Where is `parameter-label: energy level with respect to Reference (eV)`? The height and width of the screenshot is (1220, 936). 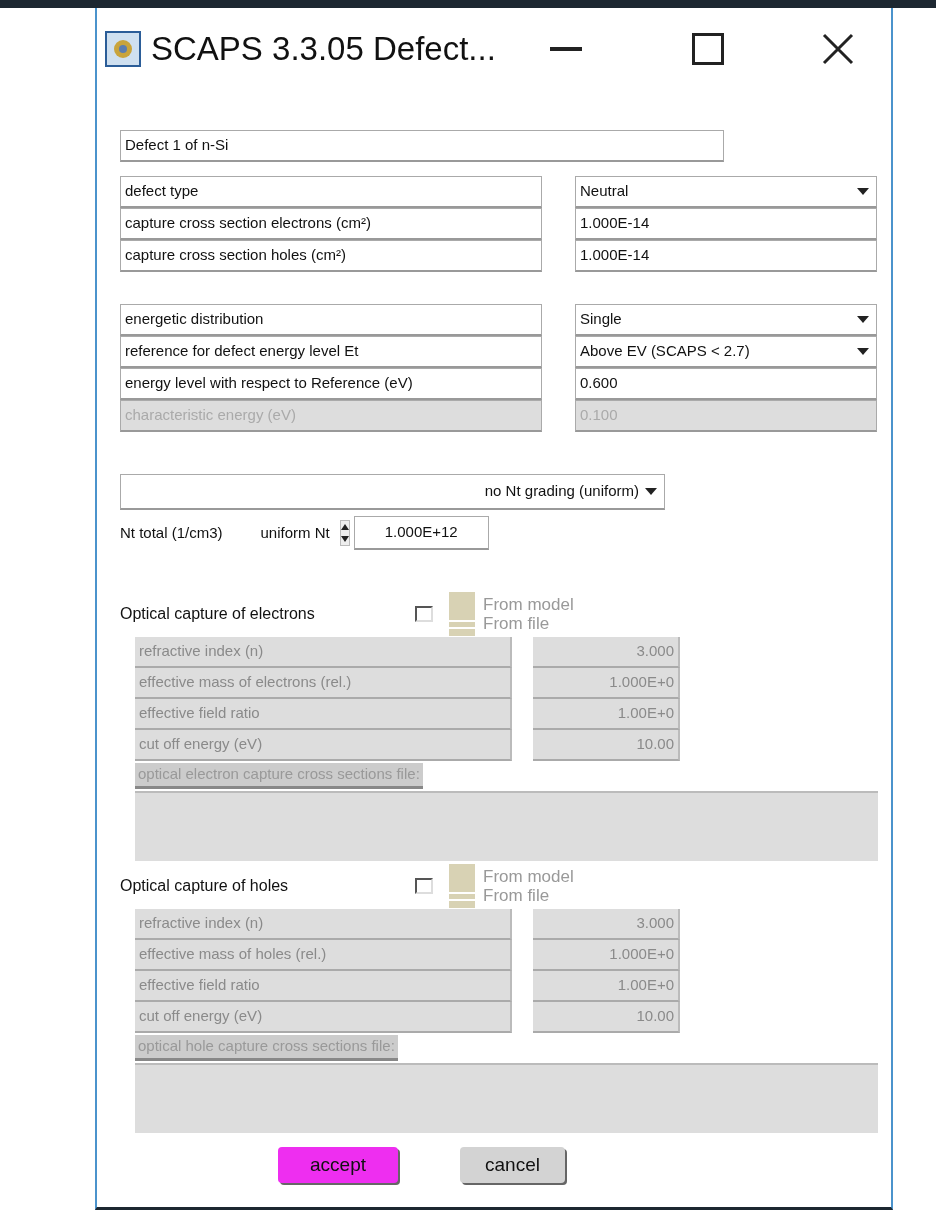 parameter-label: energy level with respect to Reference (eV) is located at coordinates (331, 384).